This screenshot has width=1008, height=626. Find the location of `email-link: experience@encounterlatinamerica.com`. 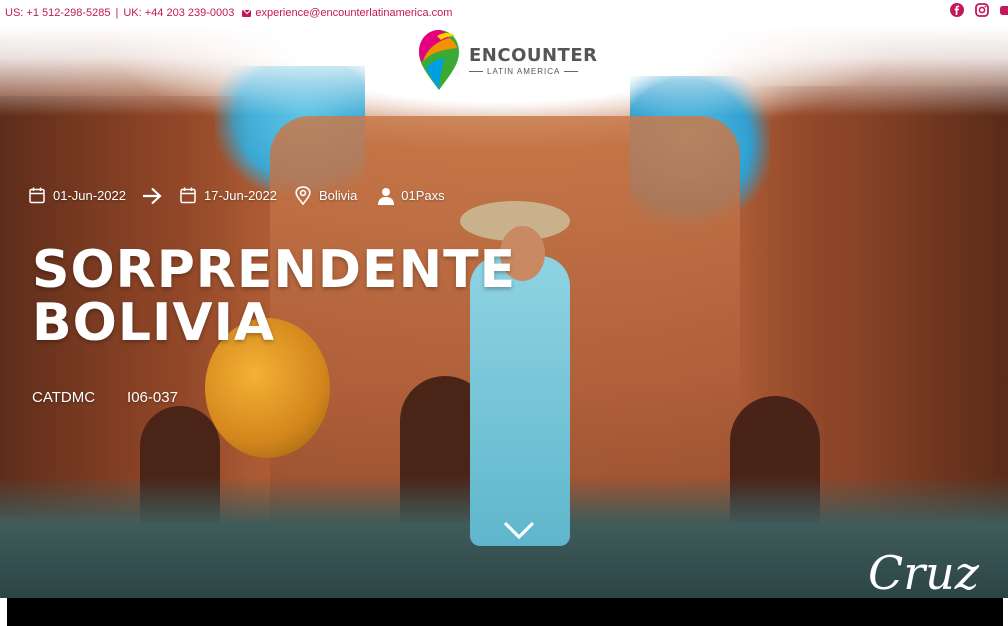

email-link: experience@encounterlatinamerica.com is located at coordinates (353, 13).